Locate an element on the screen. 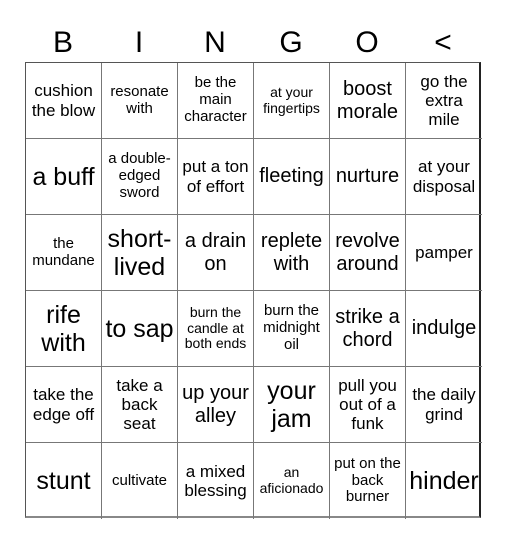 The width and height of the screenshot is (506, 544). bingo-cell-text: cultivate is located at coordinates (139, 480).